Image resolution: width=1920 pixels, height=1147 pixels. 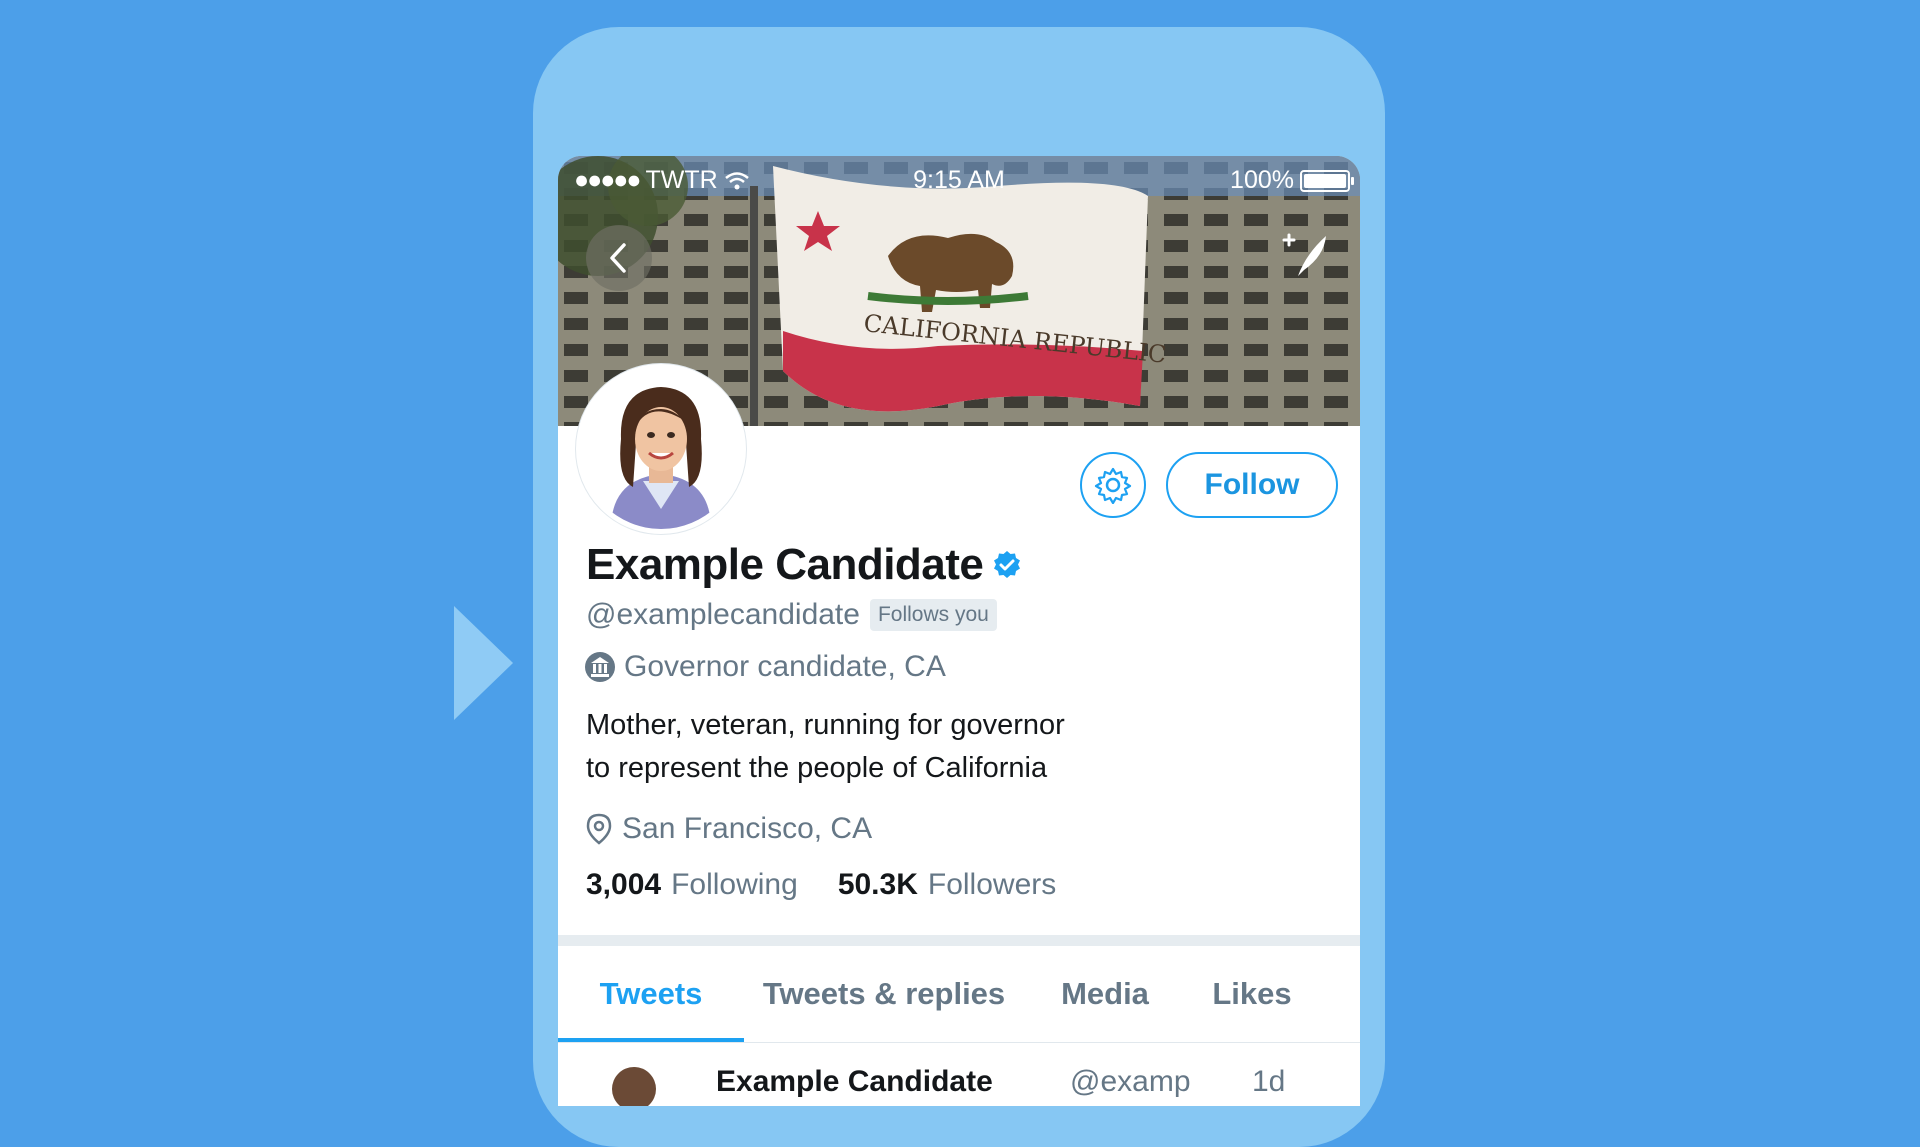 What do you see at coordinates (1308, 256) in the screenshot?
I see `compose-feather-icon` at bounding box center [1308, 256].